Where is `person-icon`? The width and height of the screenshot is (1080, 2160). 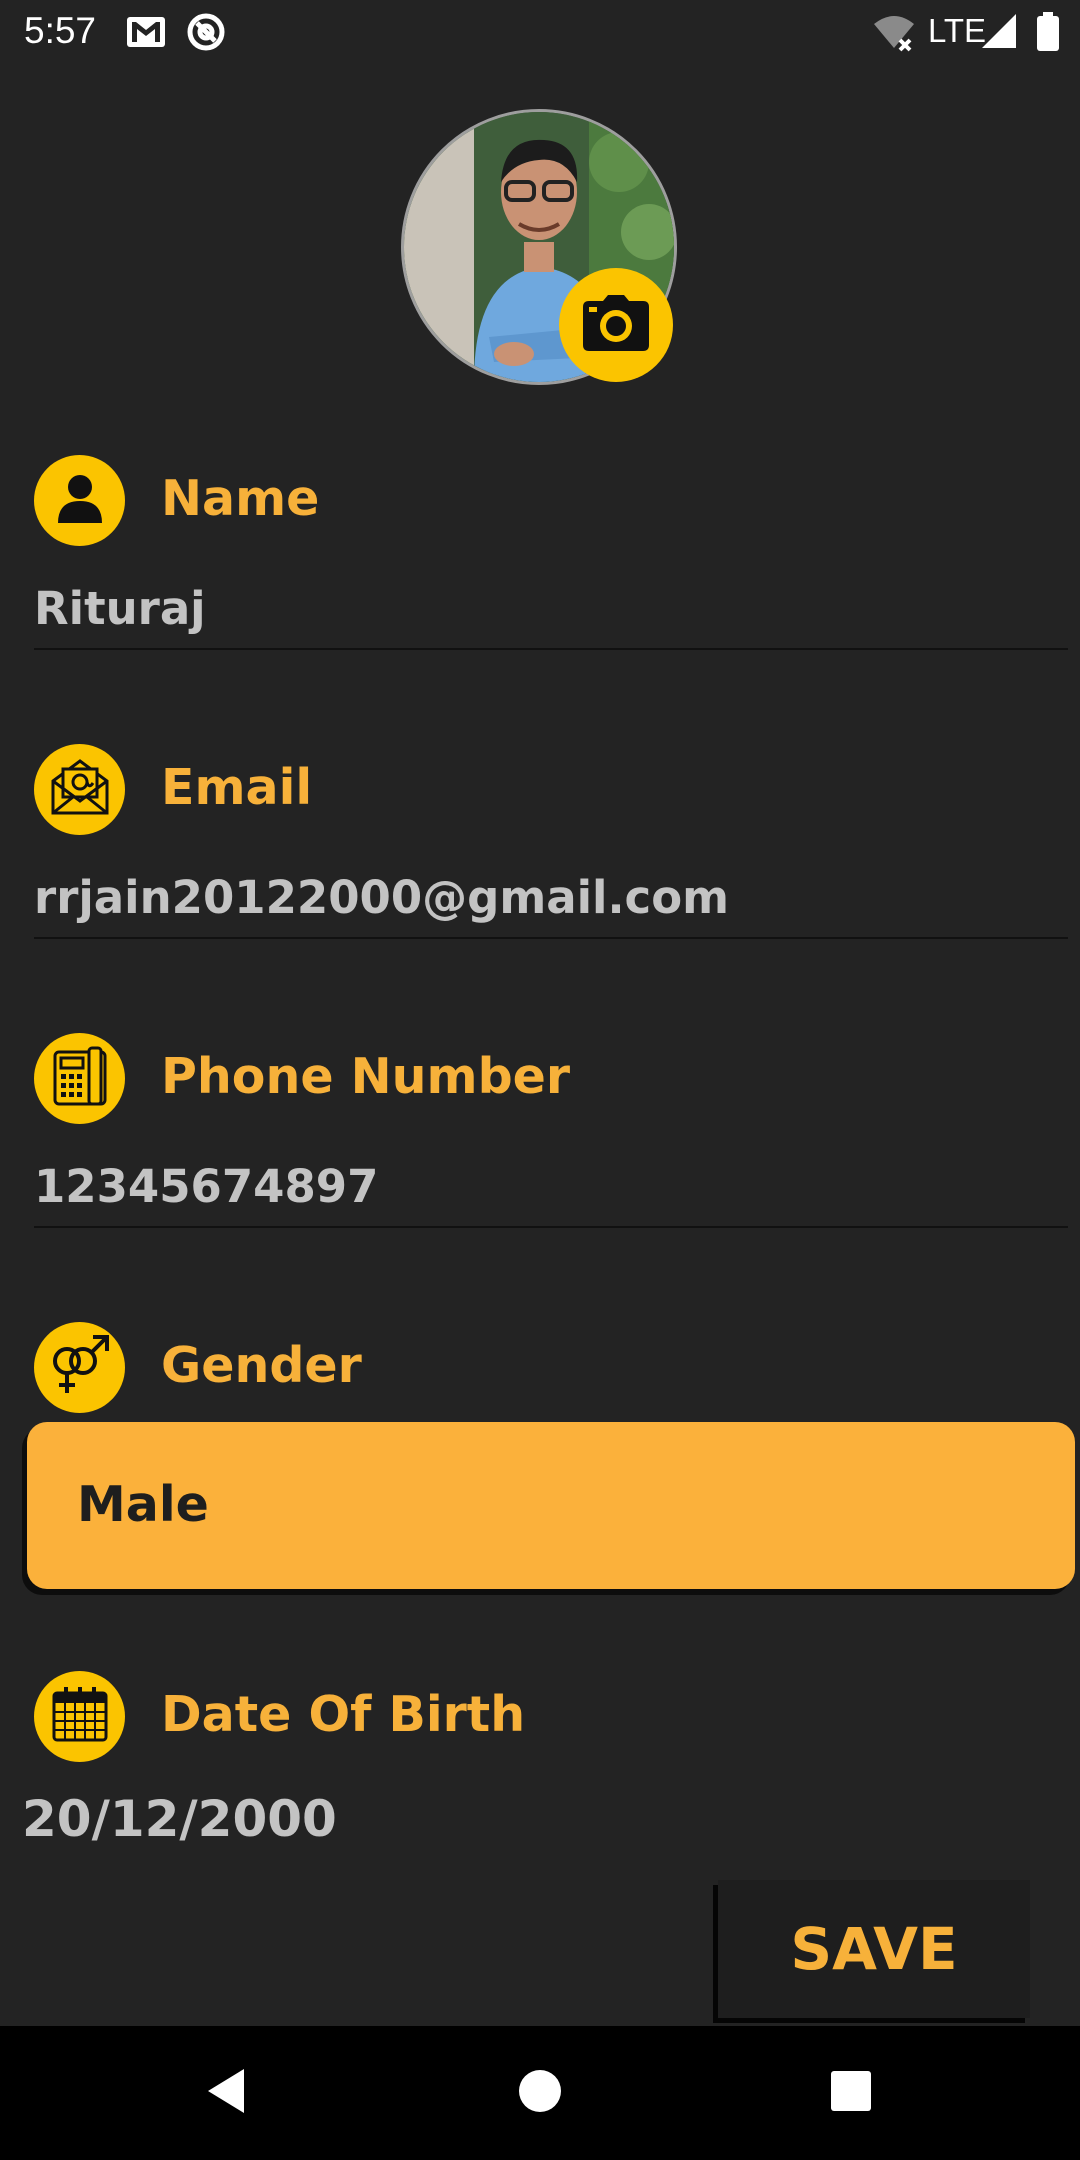 person-icon is located at coordinates (80, 500).